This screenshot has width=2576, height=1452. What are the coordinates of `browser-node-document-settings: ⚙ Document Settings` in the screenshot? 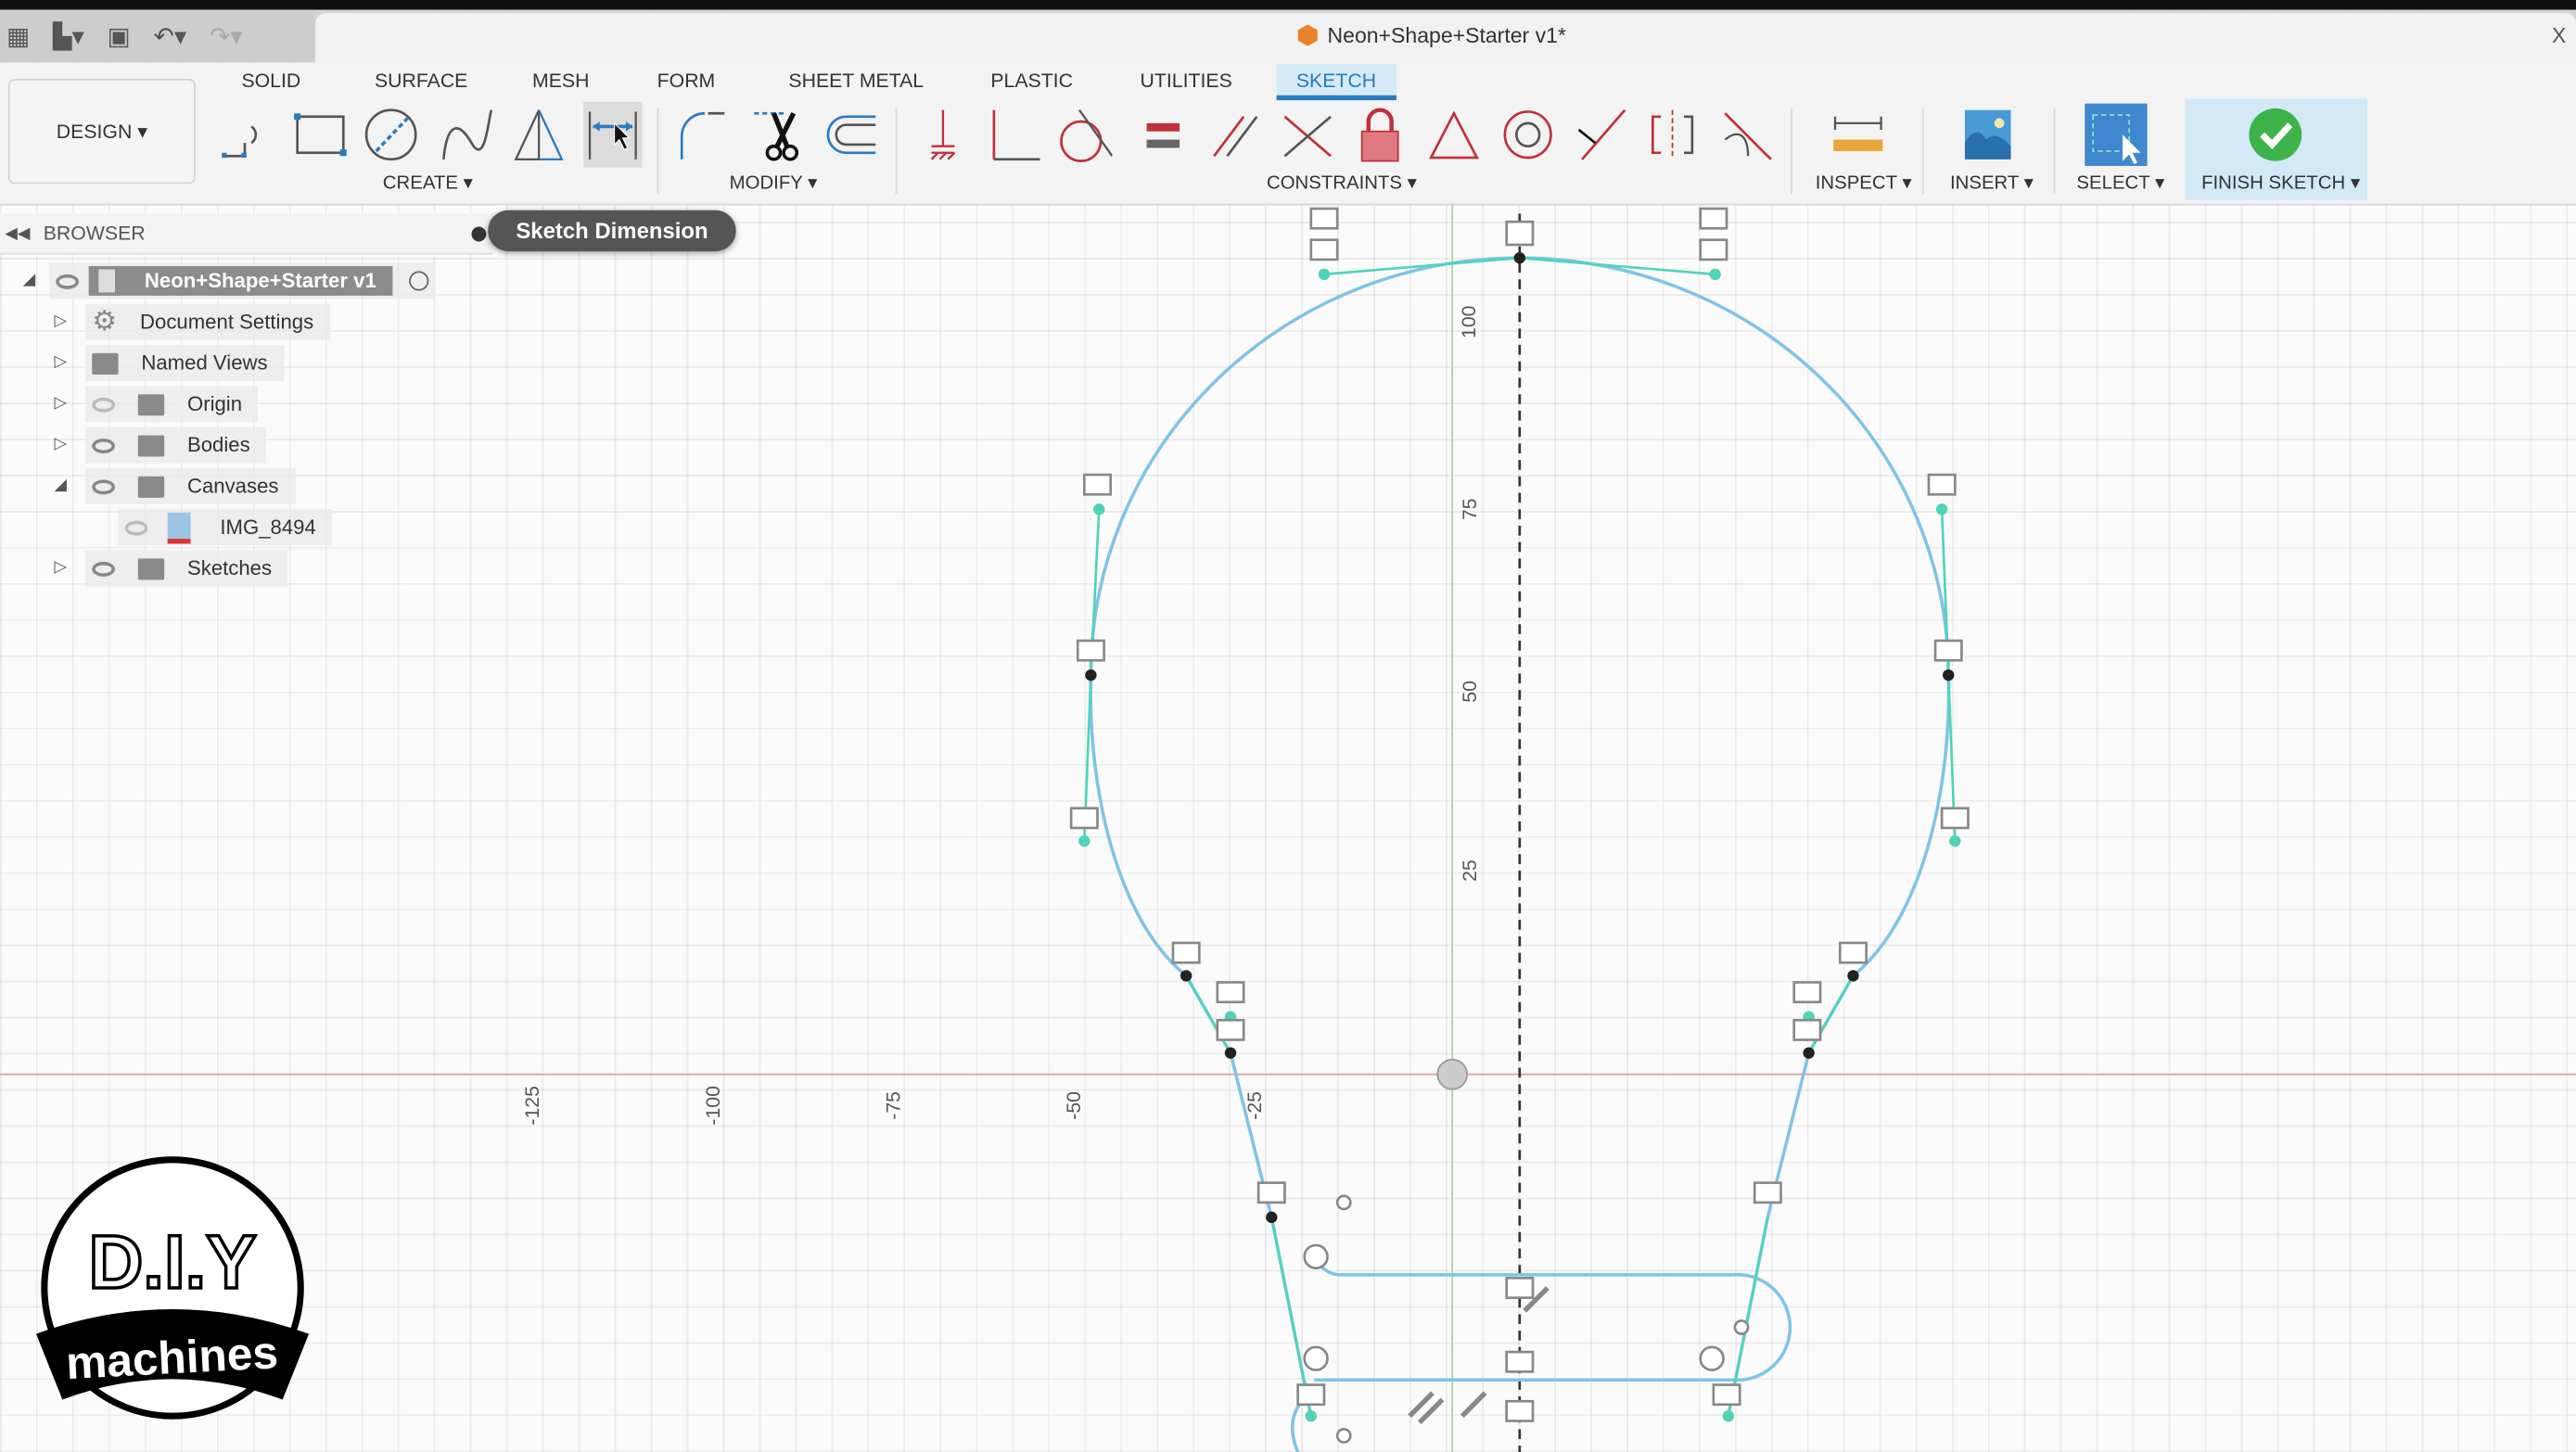 It's located at (207, 322).